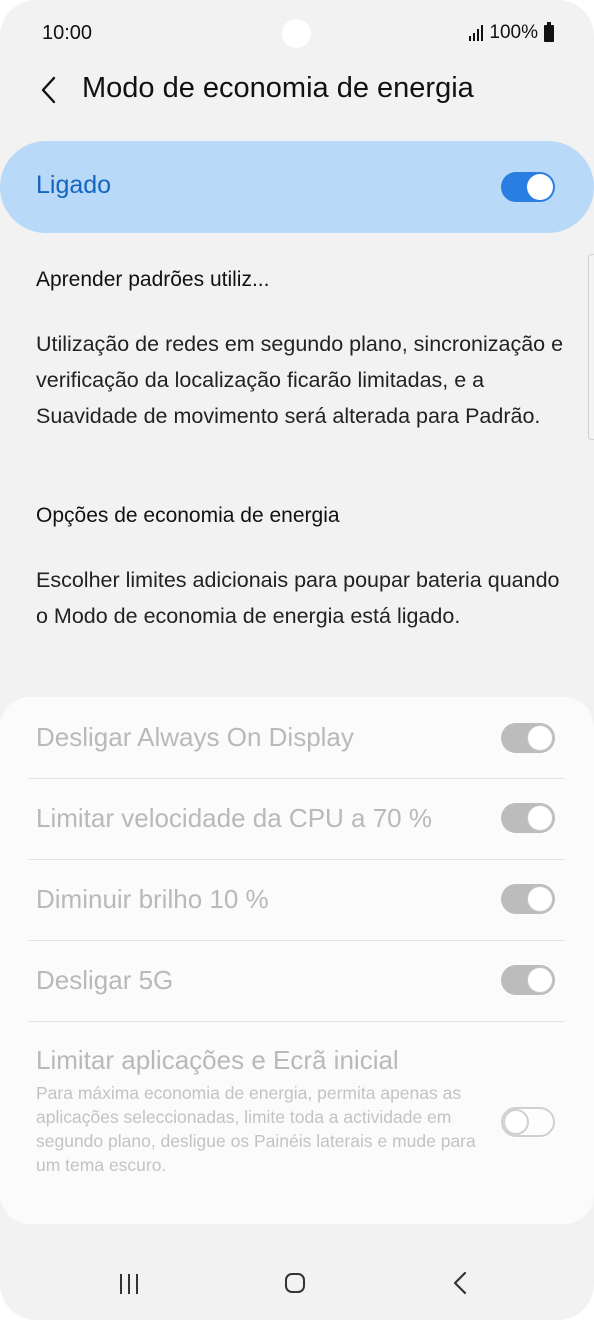 The height and width of the screenshot is (1320, 594). I want to click on home-icon, so click(295, 1283).